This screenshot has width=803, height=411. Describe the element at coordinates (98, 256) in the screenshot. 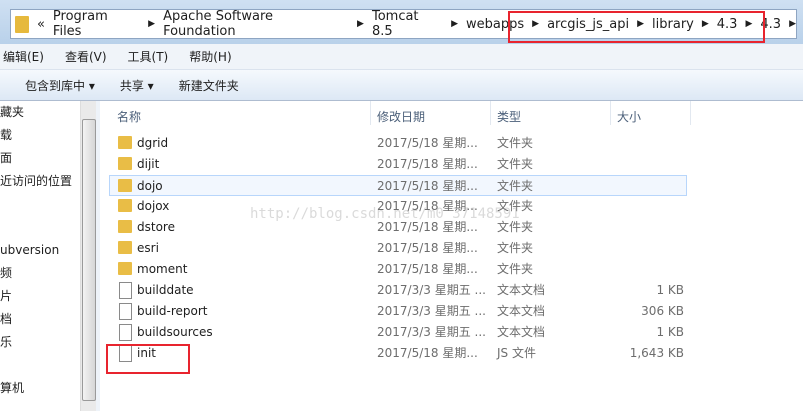

I see `pane-splitter` at that location.